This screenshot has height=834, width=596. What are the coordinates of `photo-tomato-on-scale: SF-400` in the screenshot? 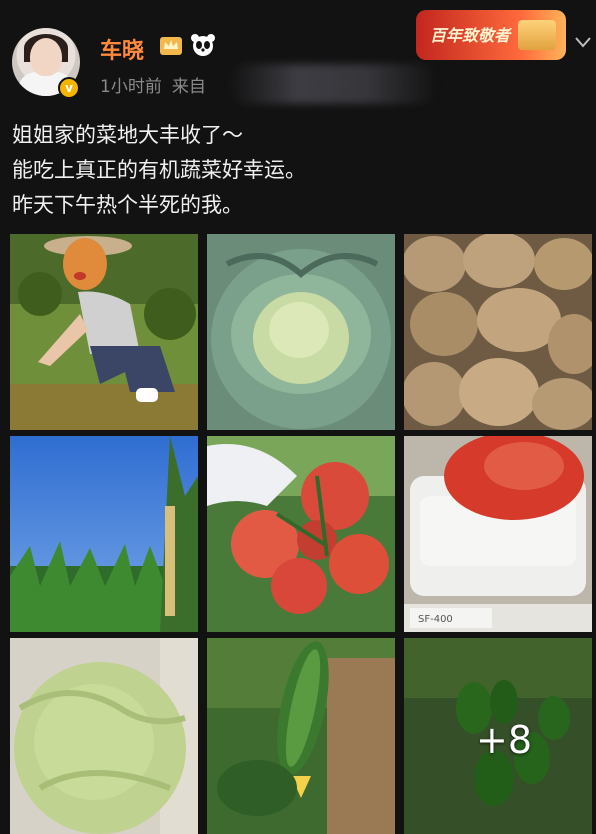 It's located at (498, 534).